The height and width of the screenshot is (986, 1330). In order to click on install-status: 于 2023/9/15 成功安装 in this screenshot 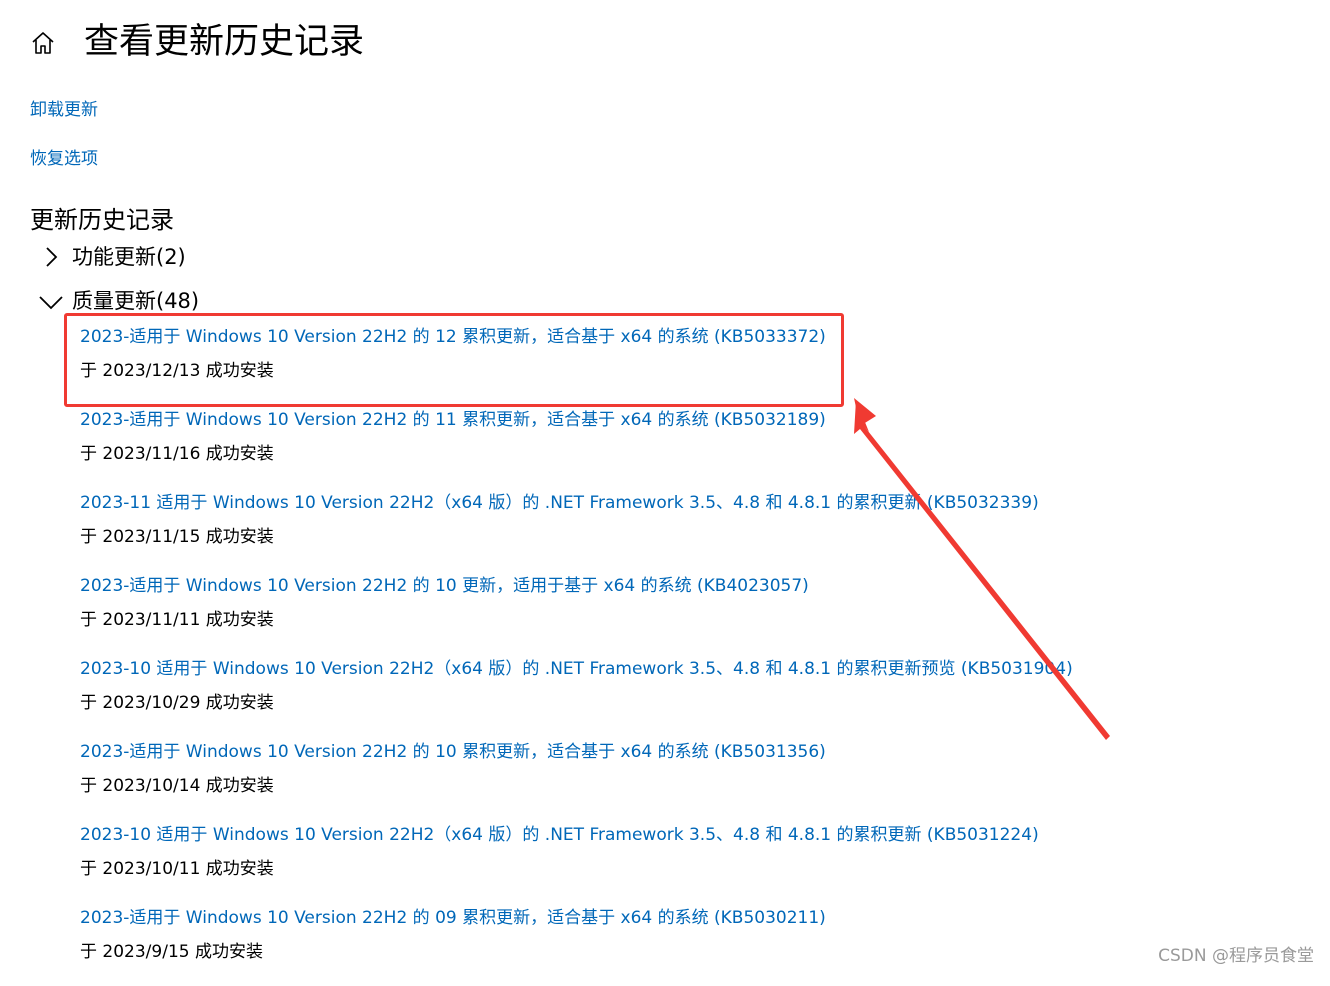, I will do `click(171, 952)`.